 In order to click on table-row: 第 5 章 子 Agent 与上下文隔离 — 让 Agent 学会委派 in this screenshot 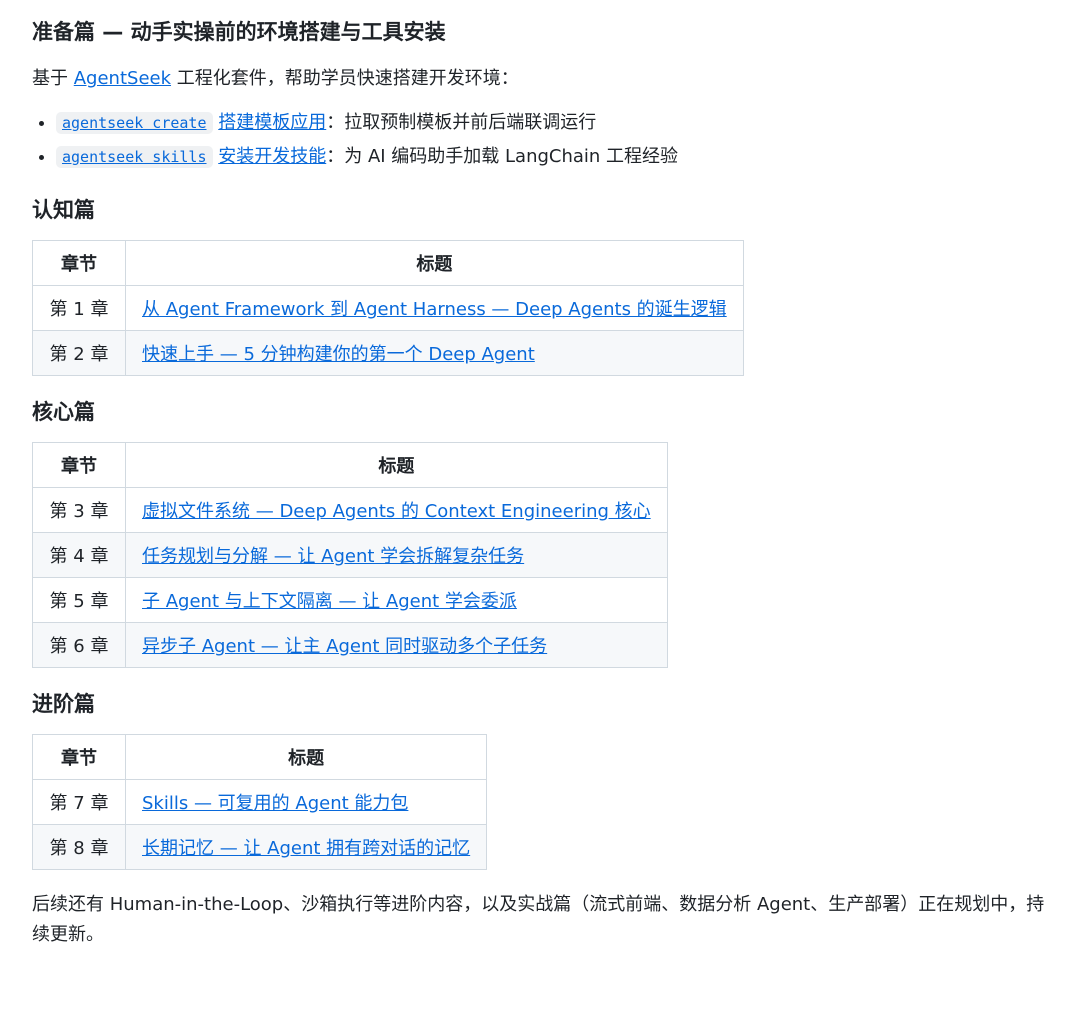, I will do `click(350, 600)`.